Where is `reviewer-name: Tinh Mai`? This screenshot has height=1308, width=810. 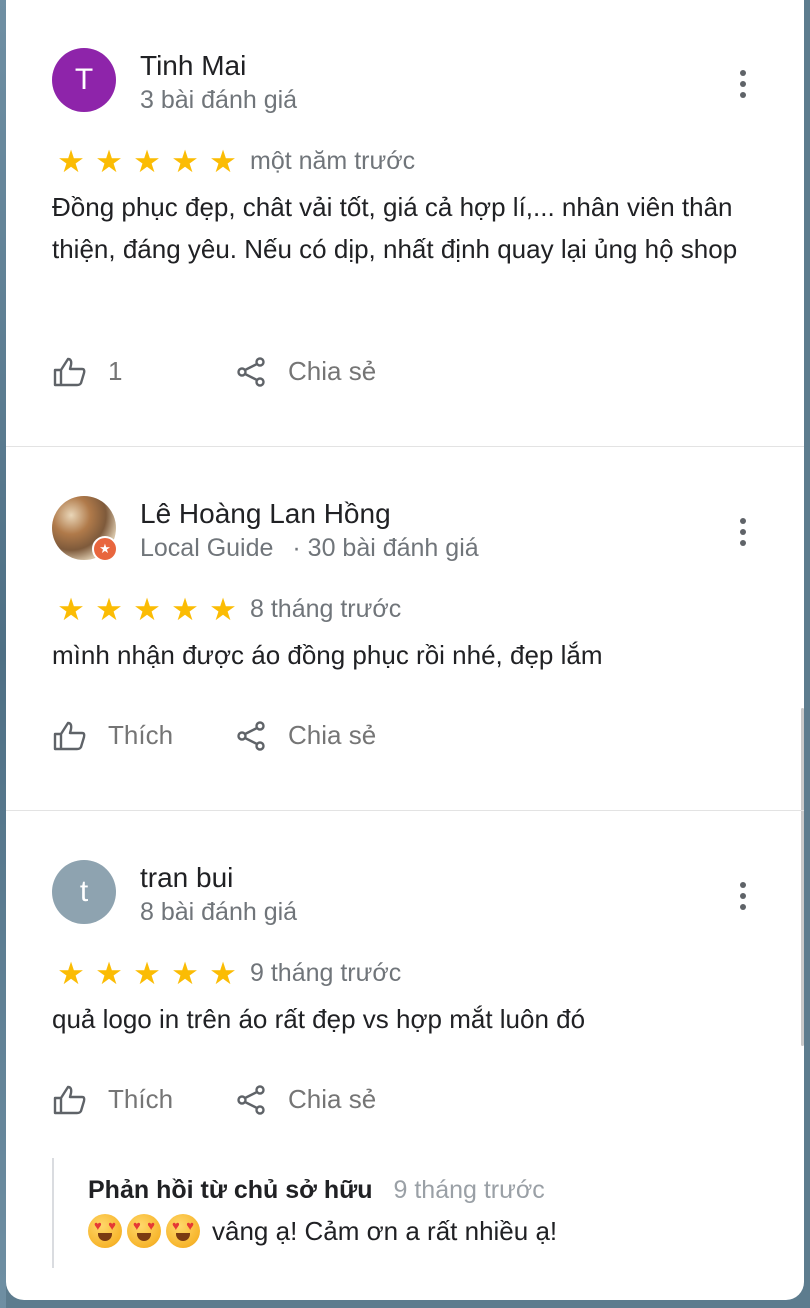
reviewer-name: Tinh Mai is located at coordinates (193, 66).